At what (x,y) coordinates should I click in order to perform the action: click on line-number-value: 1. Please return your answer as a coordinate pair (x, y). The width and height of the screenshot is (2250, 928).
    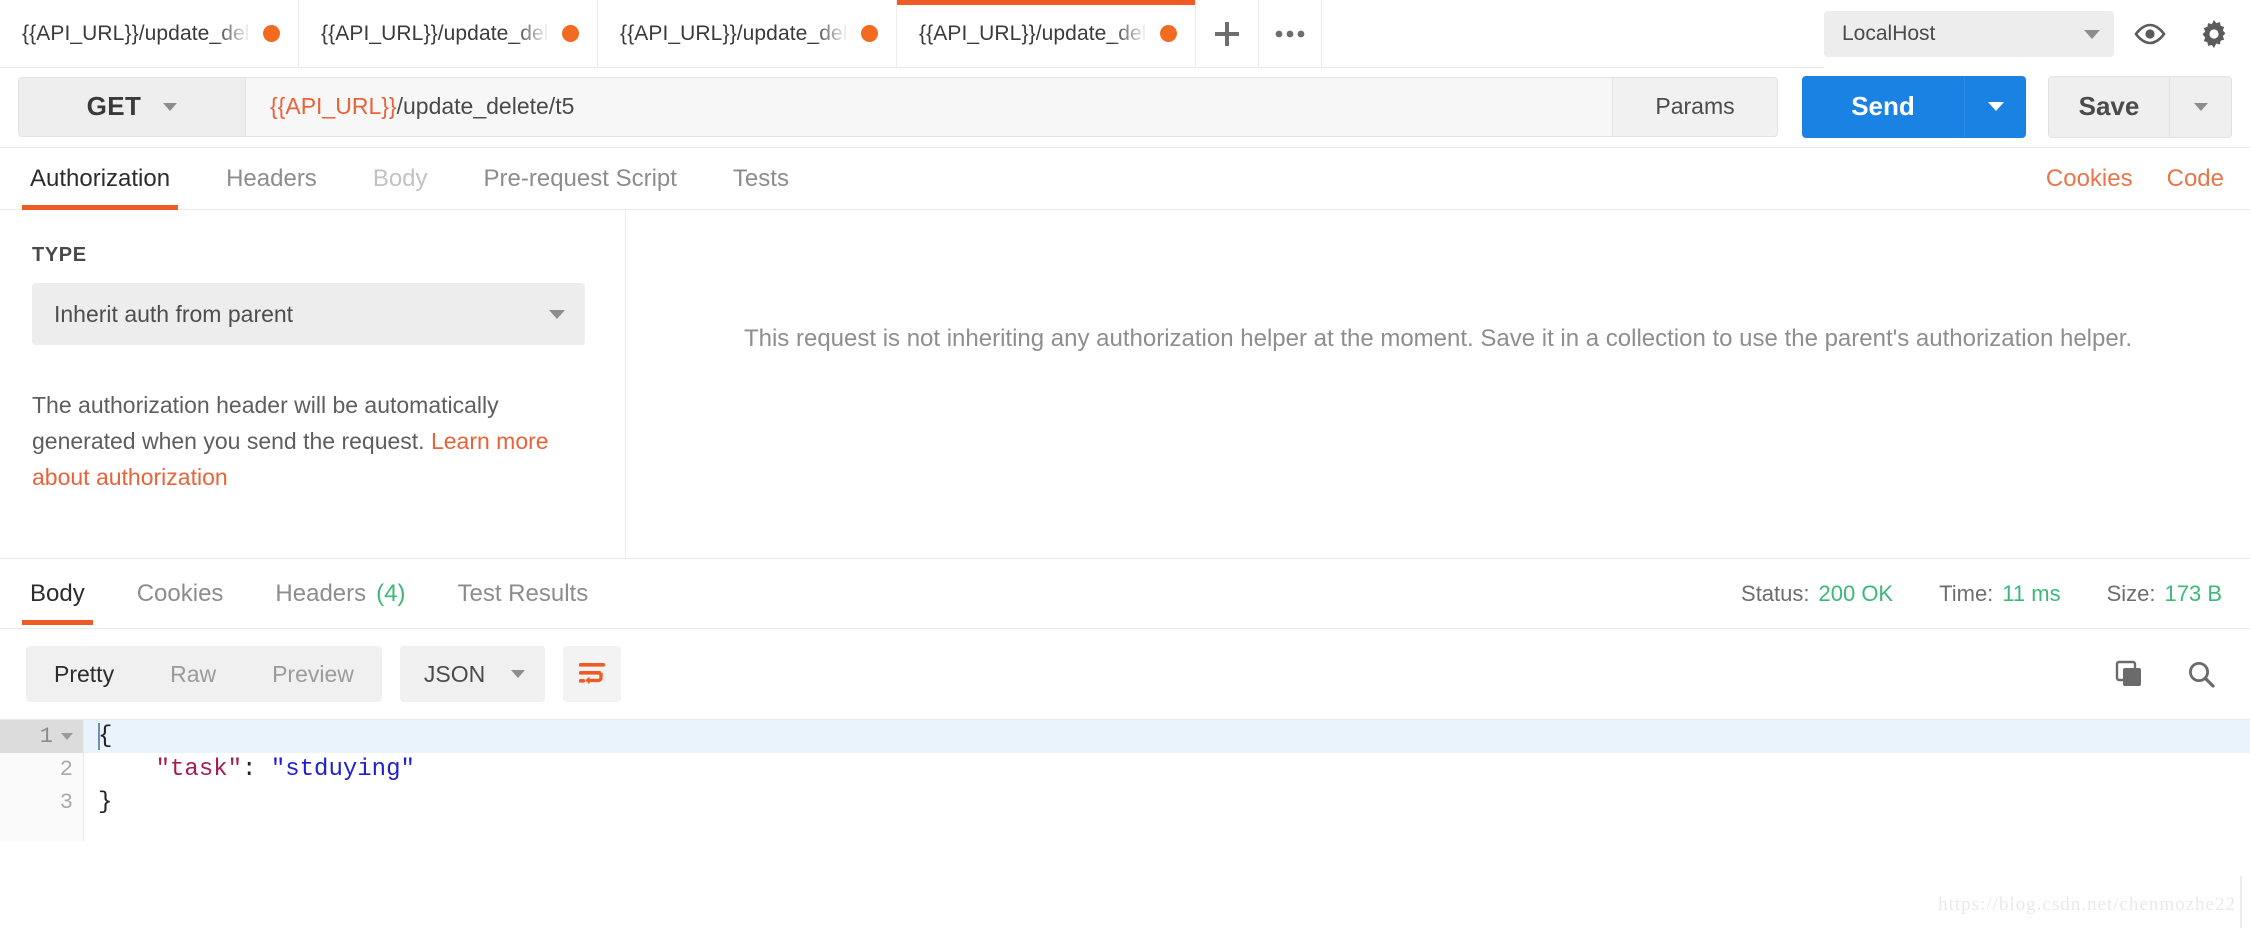
    Looking at the image, I should click on (46, 736).